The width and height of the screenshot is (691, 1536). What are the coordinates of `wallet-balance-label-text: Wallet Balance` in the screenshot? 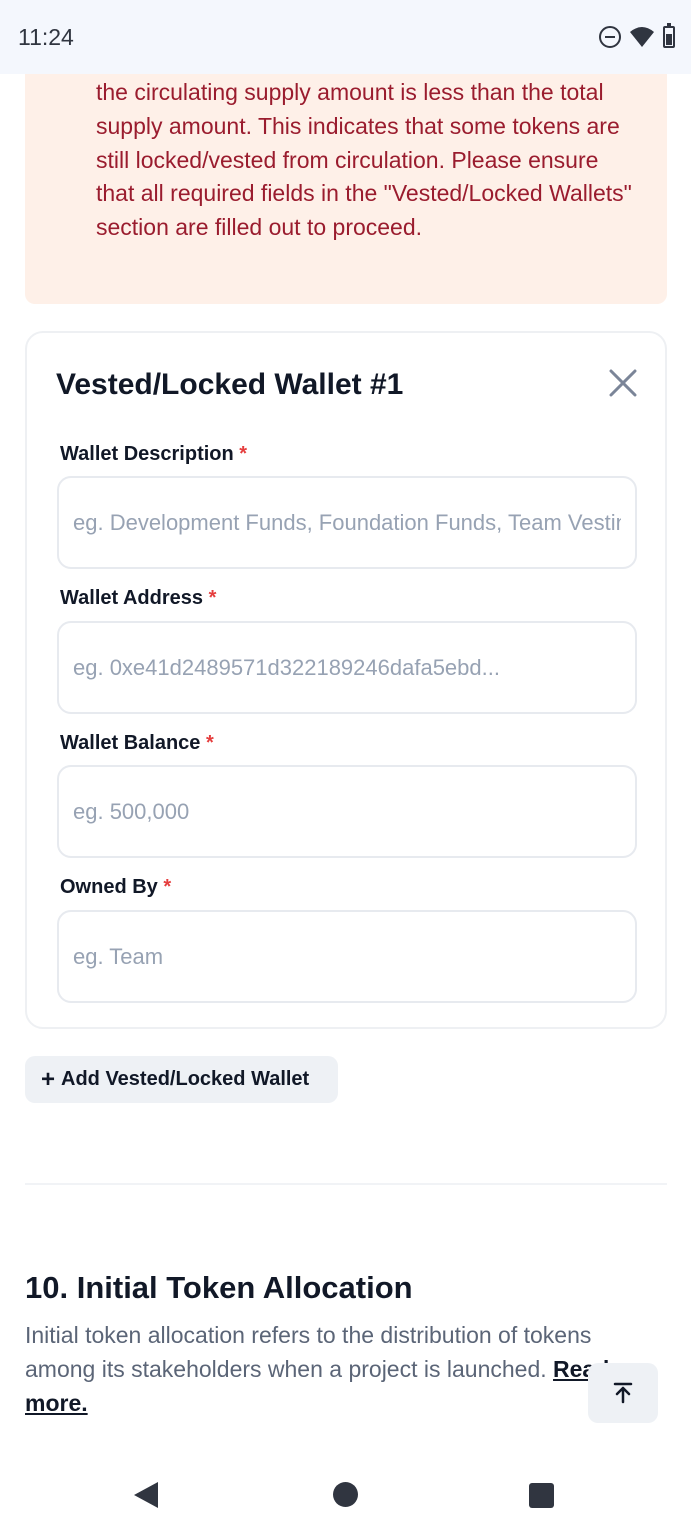 It's located at (130, 743).